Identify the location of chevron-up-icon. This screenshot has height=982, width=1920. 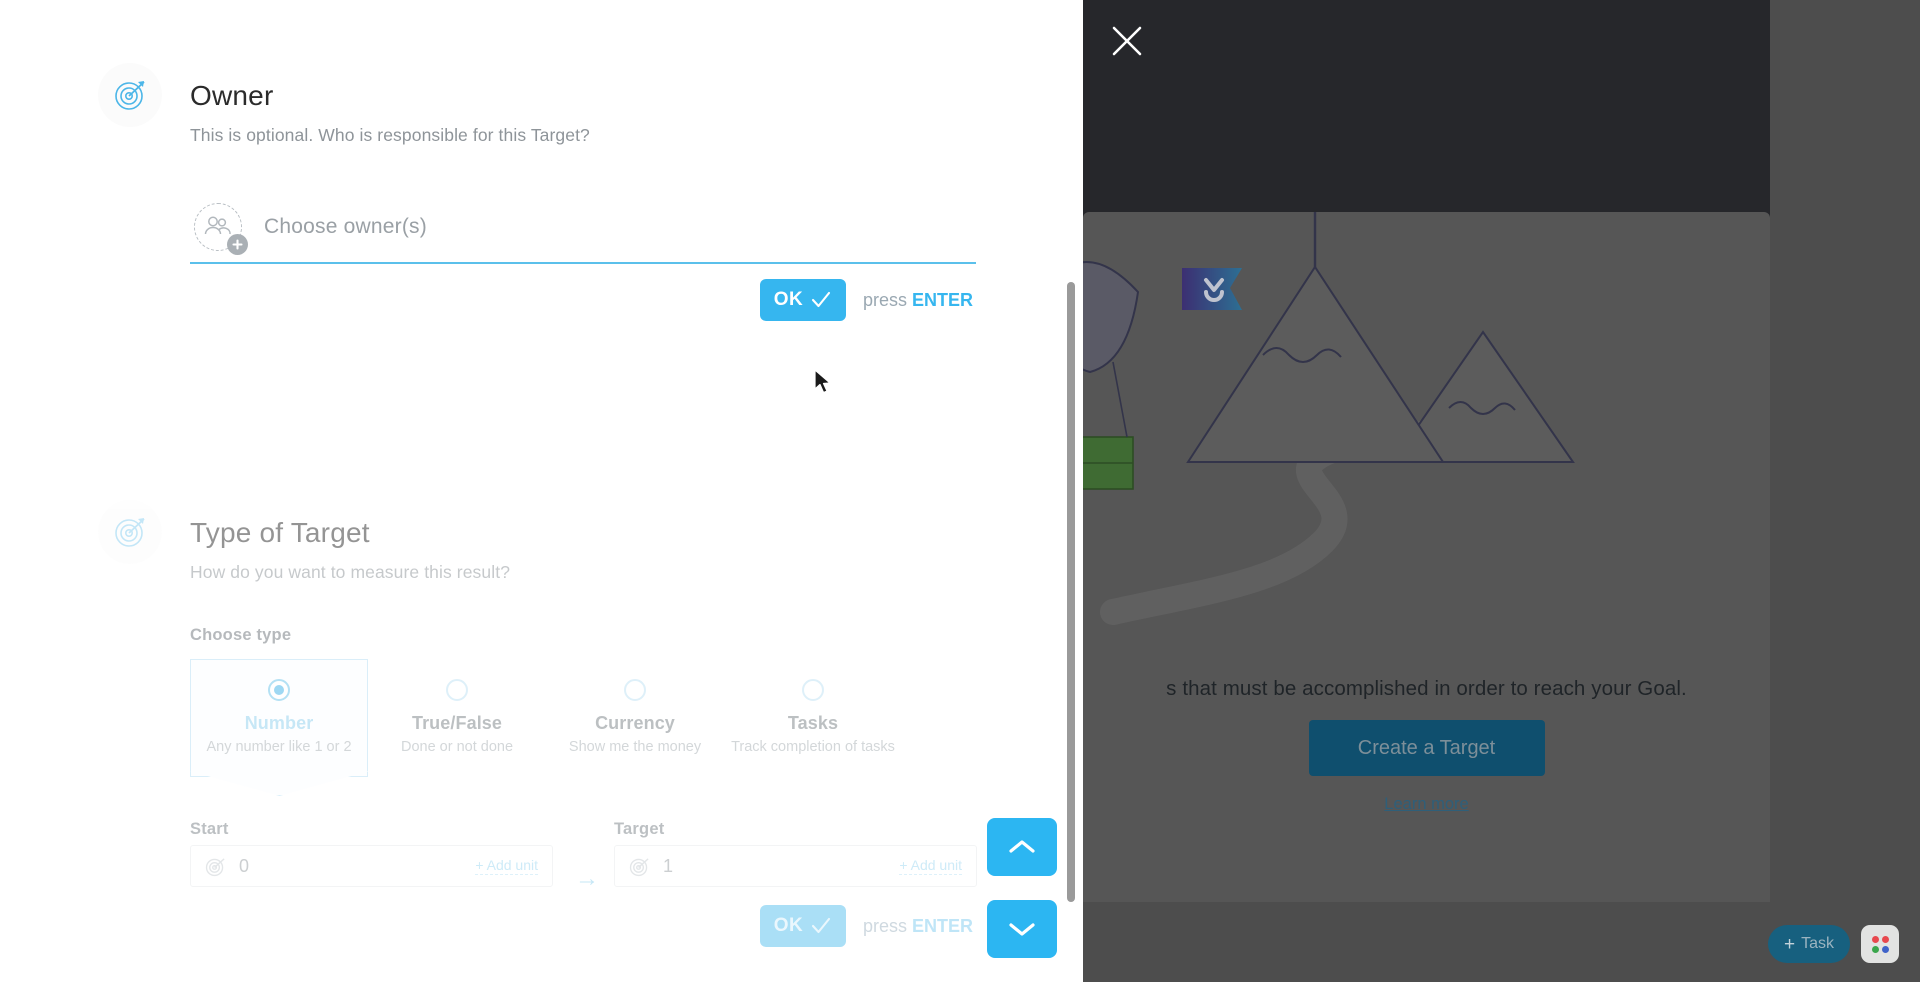
(1022, 847).